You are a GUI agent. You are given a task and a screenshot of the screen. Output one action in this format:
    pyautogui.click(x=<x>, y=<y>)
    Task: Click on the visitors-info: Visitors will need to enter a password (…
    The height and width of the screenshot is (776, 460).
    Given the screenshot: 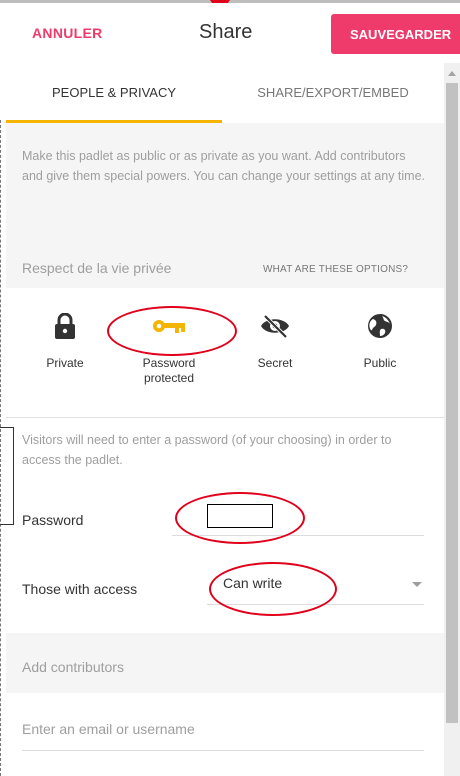 What is the action you would take?
    pyautogui.click(x=207, y=450)
    